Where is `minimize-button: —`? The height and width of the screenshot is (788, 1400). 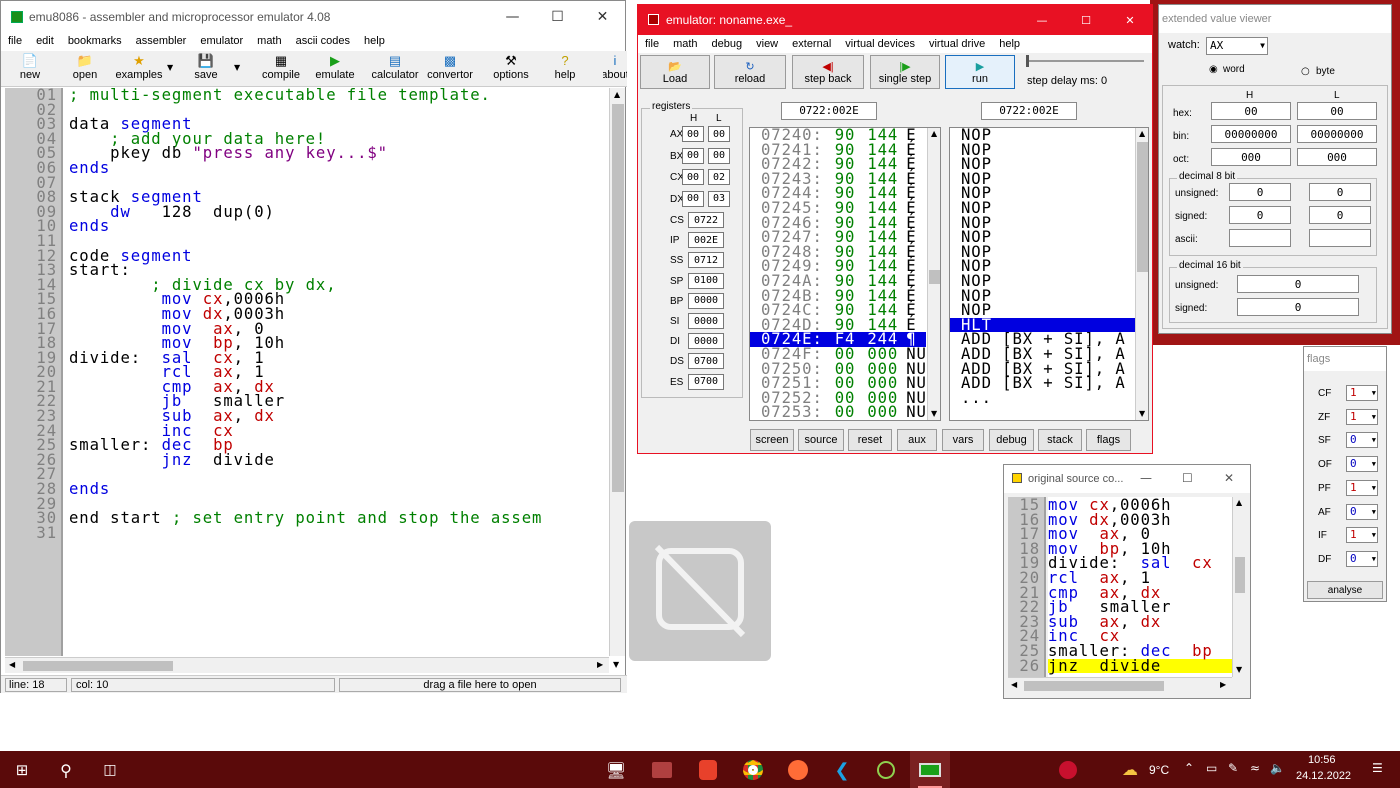 minimize-button: — is located at coordinates (1146, 478).